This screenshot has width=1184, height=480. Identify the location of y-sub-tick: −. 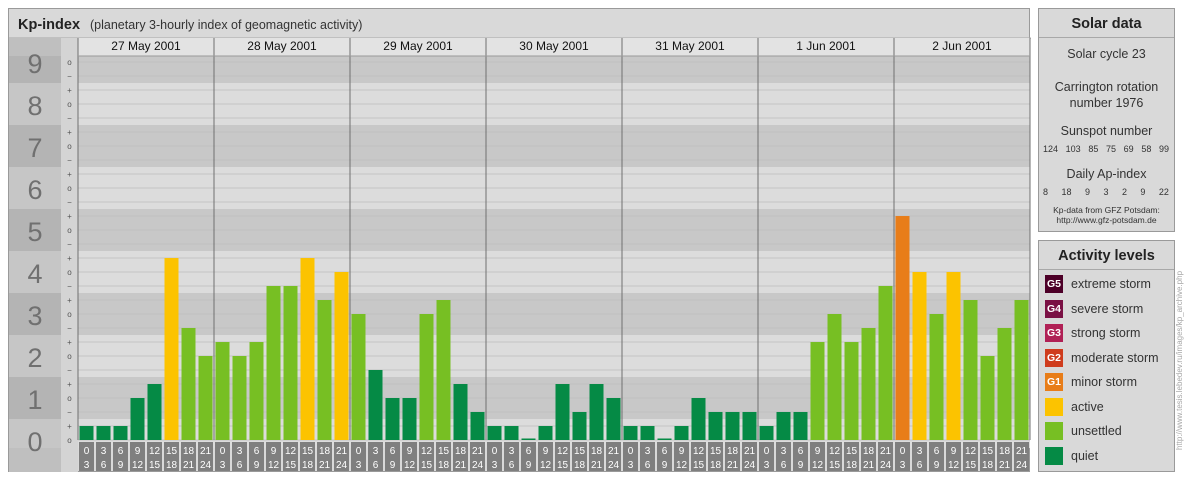
(69, 412).